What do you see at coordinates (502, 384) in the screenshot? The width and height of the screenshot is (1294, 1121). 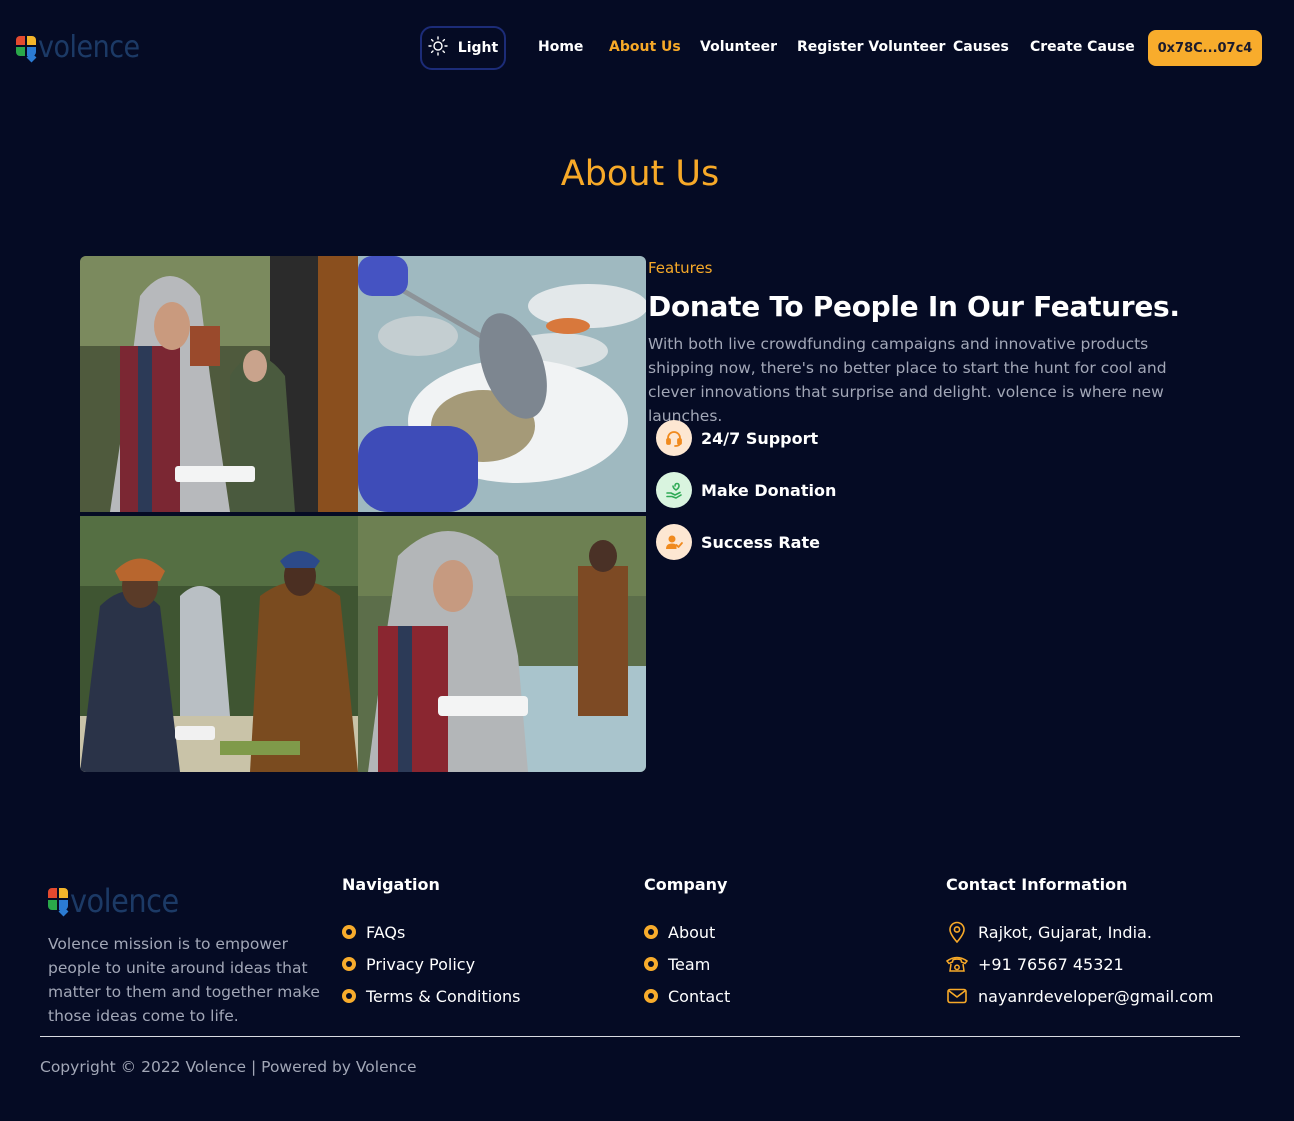 I see `food-ladle-photo` at bounding box center [502, 384].